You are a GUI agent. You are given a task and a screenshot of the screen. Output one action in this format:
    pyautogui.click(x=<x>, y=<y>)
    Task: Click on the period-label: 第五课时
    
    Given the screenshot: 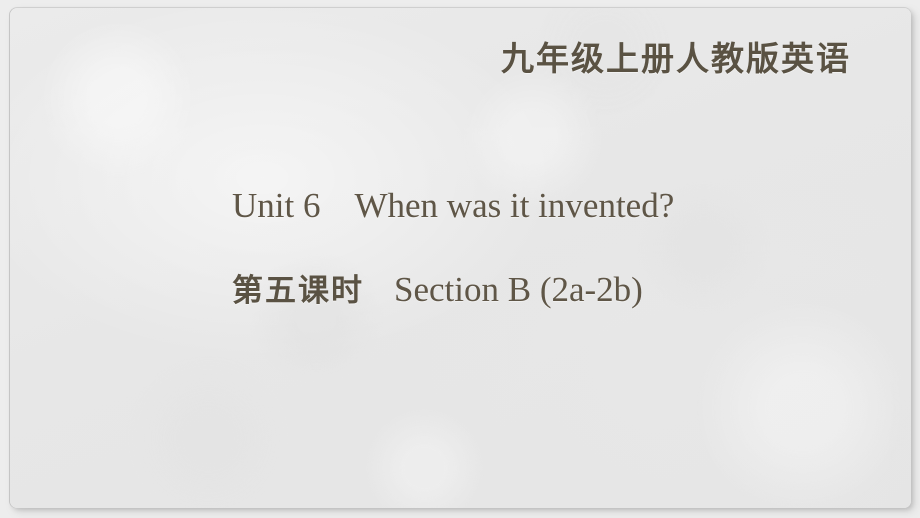 What is the action you would take?
    pyautogui.click(x=298, y=290)
    